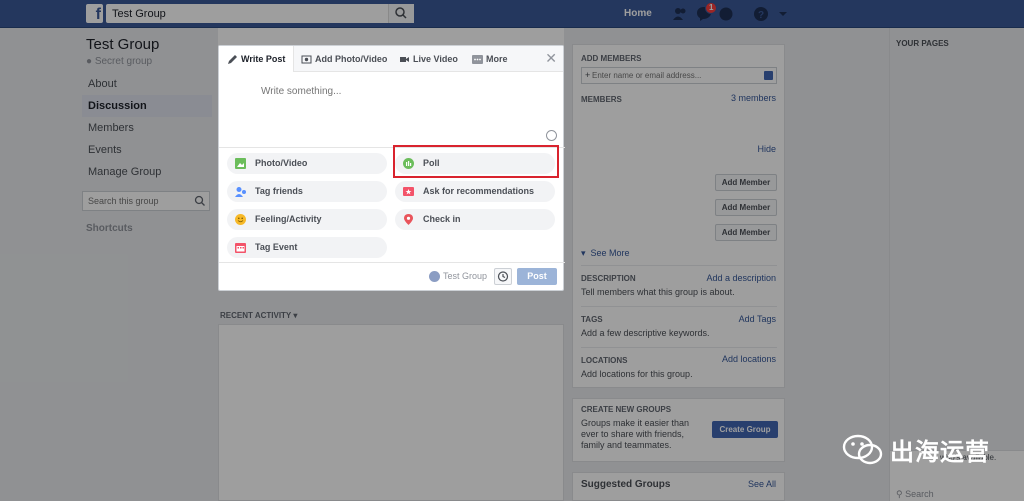 The image size is (1024, 501). I want to click on poll-highlight-box, so click(476, 161).